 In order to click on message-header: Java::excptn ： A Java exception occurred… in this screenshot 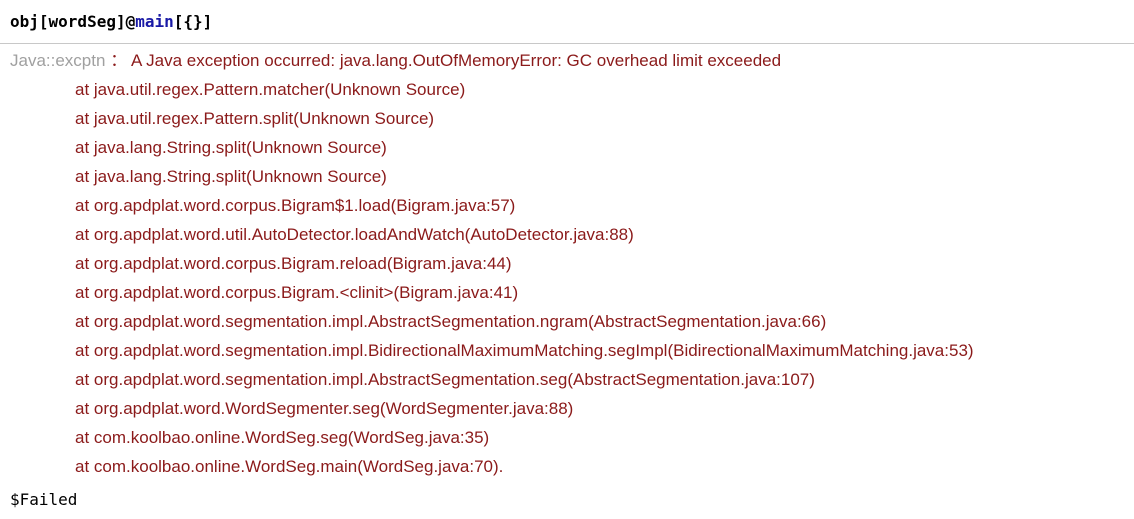, I will do `click(572, 63)`.